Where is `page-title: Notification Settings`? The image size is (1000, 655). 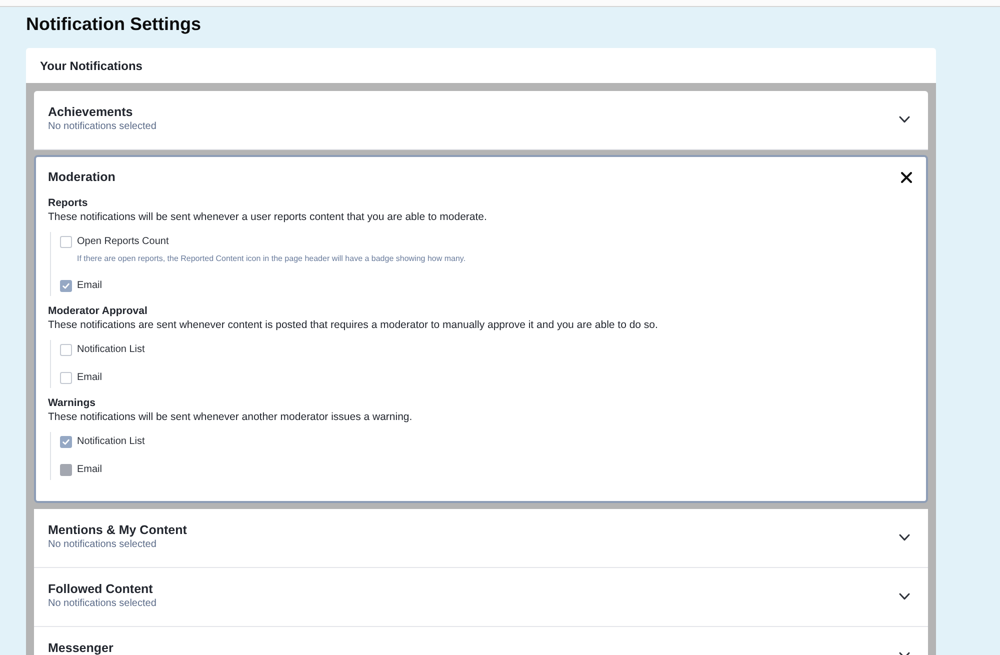 page-title: Notification Settings is located at coordinates (113, 24).